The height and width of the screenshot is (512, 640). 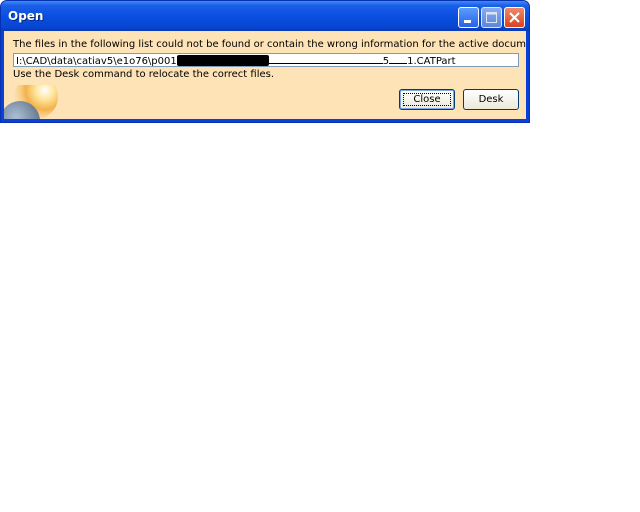 I want to click on desk-button: Desk, so click(x=491, y=99).